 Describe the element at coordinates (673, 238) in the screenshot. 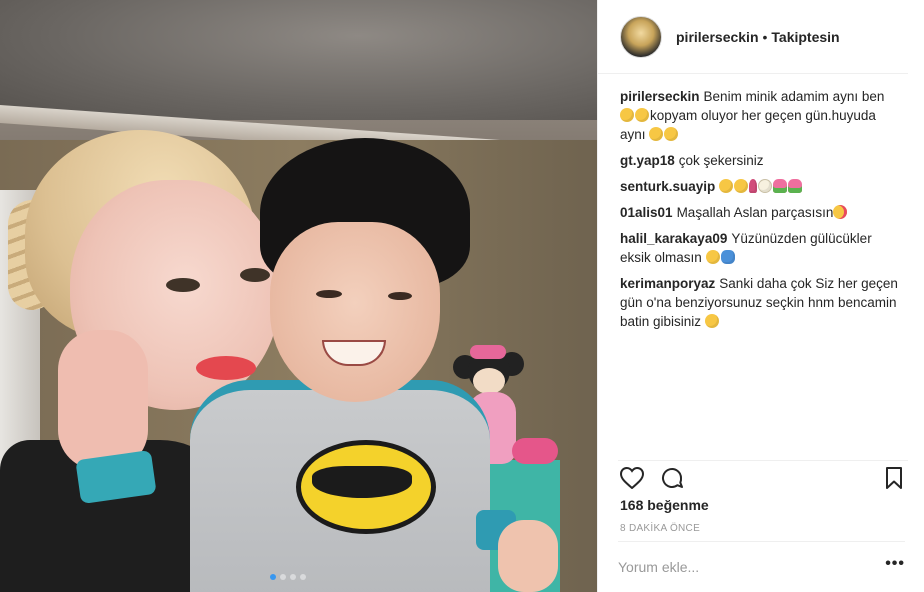

I see `comment-username: halil_karakaya09` at that location.